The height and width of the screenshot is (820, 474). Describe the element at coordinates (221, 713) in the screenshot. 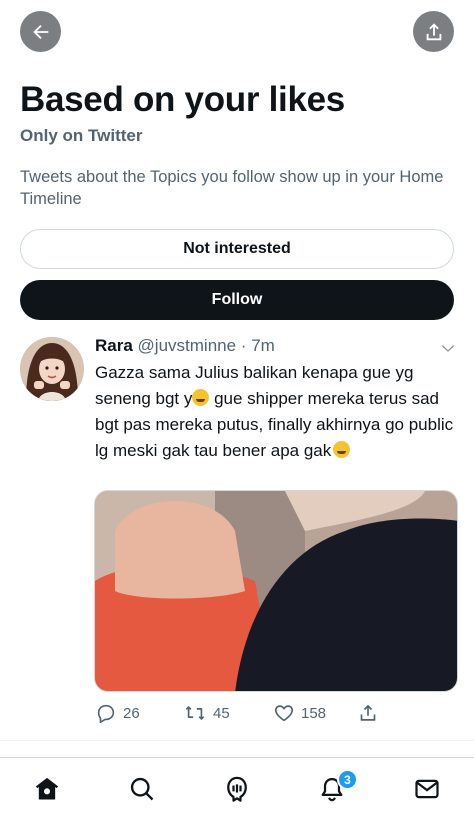

I see `retweet-count: 45` at that location.